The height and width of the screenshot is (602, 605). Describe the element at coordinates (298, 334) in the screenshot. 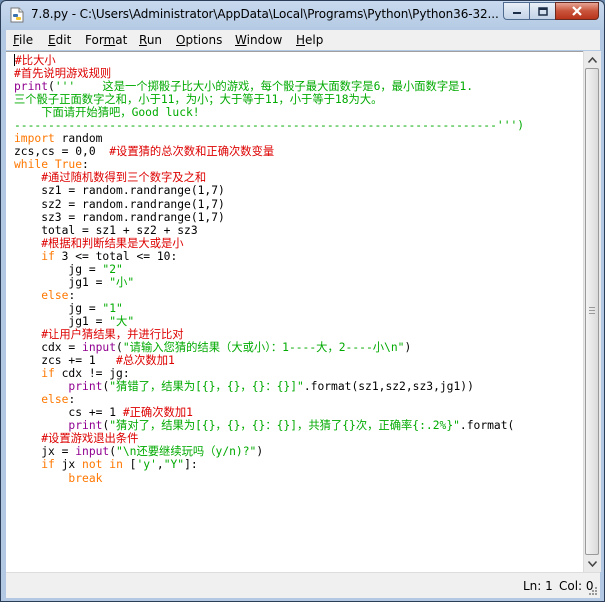

I see `code-line: #让用户猜结果，并进行比对` at that location.